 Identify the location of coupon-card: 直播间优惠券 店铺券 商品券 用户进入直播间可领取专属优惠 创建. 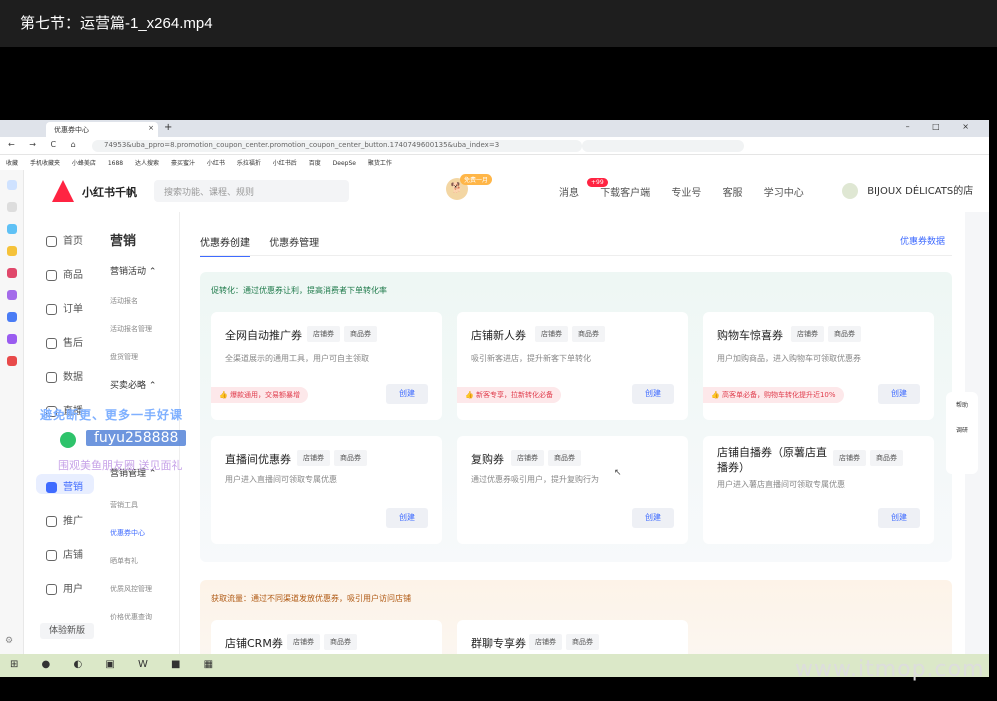
(326, 490).